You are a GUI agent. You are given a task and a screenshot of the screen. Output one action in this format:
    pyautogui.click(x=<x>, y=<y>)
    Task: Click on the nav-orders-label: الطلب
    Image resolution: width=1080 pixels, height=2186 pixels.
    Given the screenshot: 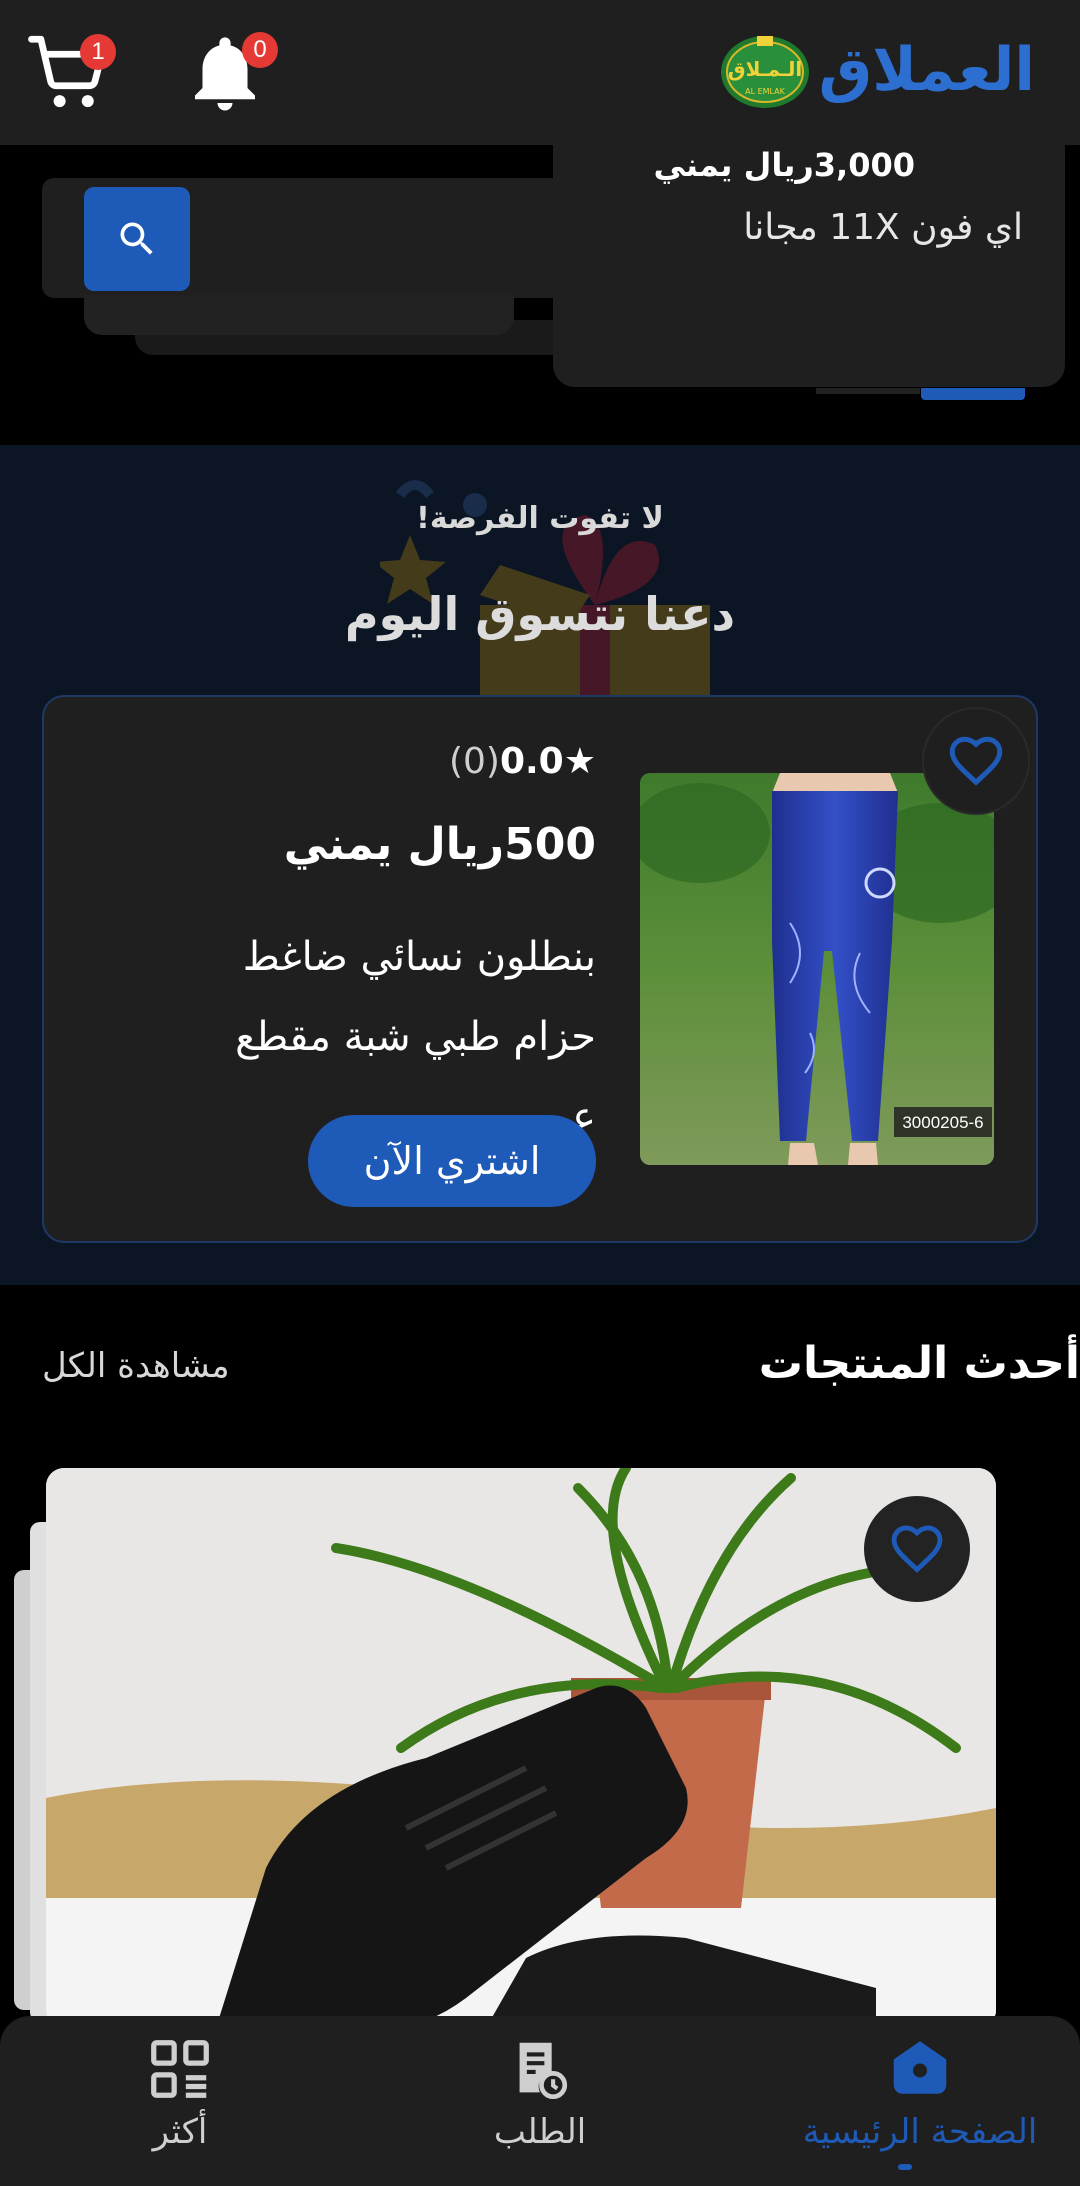 What is the action you would take?
    pyautogui.click(x=540, y=2132)
    